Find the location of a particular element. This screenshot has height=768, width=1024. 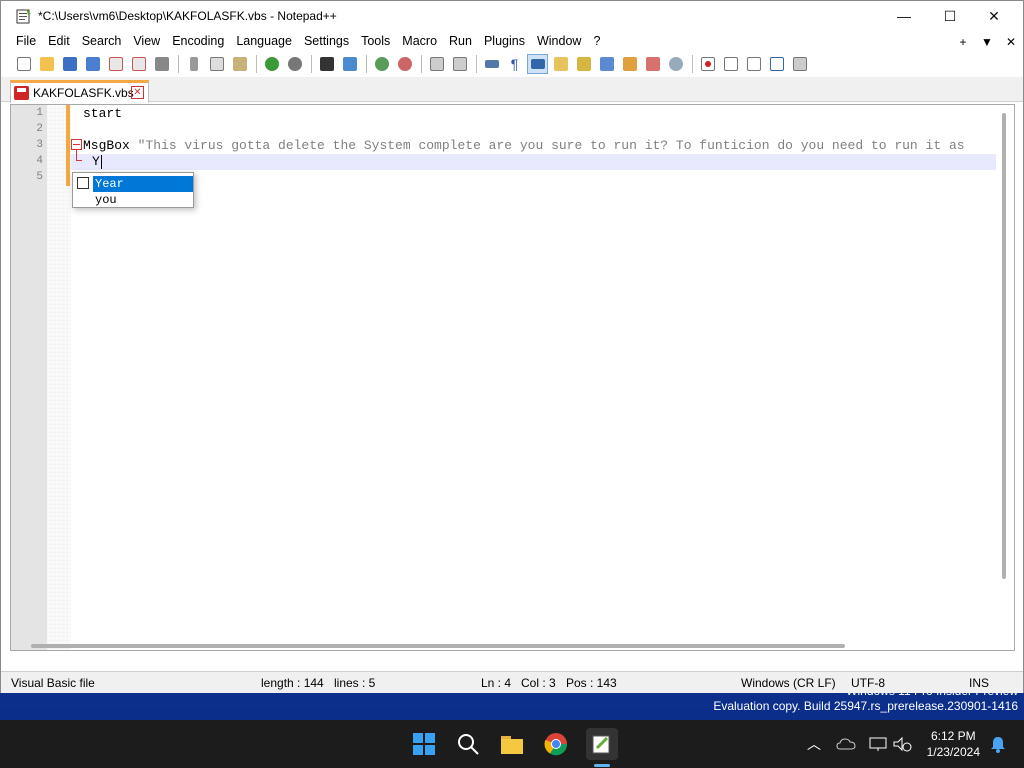

status-encoding: UTF-8 is located at coordinates (868, 683).